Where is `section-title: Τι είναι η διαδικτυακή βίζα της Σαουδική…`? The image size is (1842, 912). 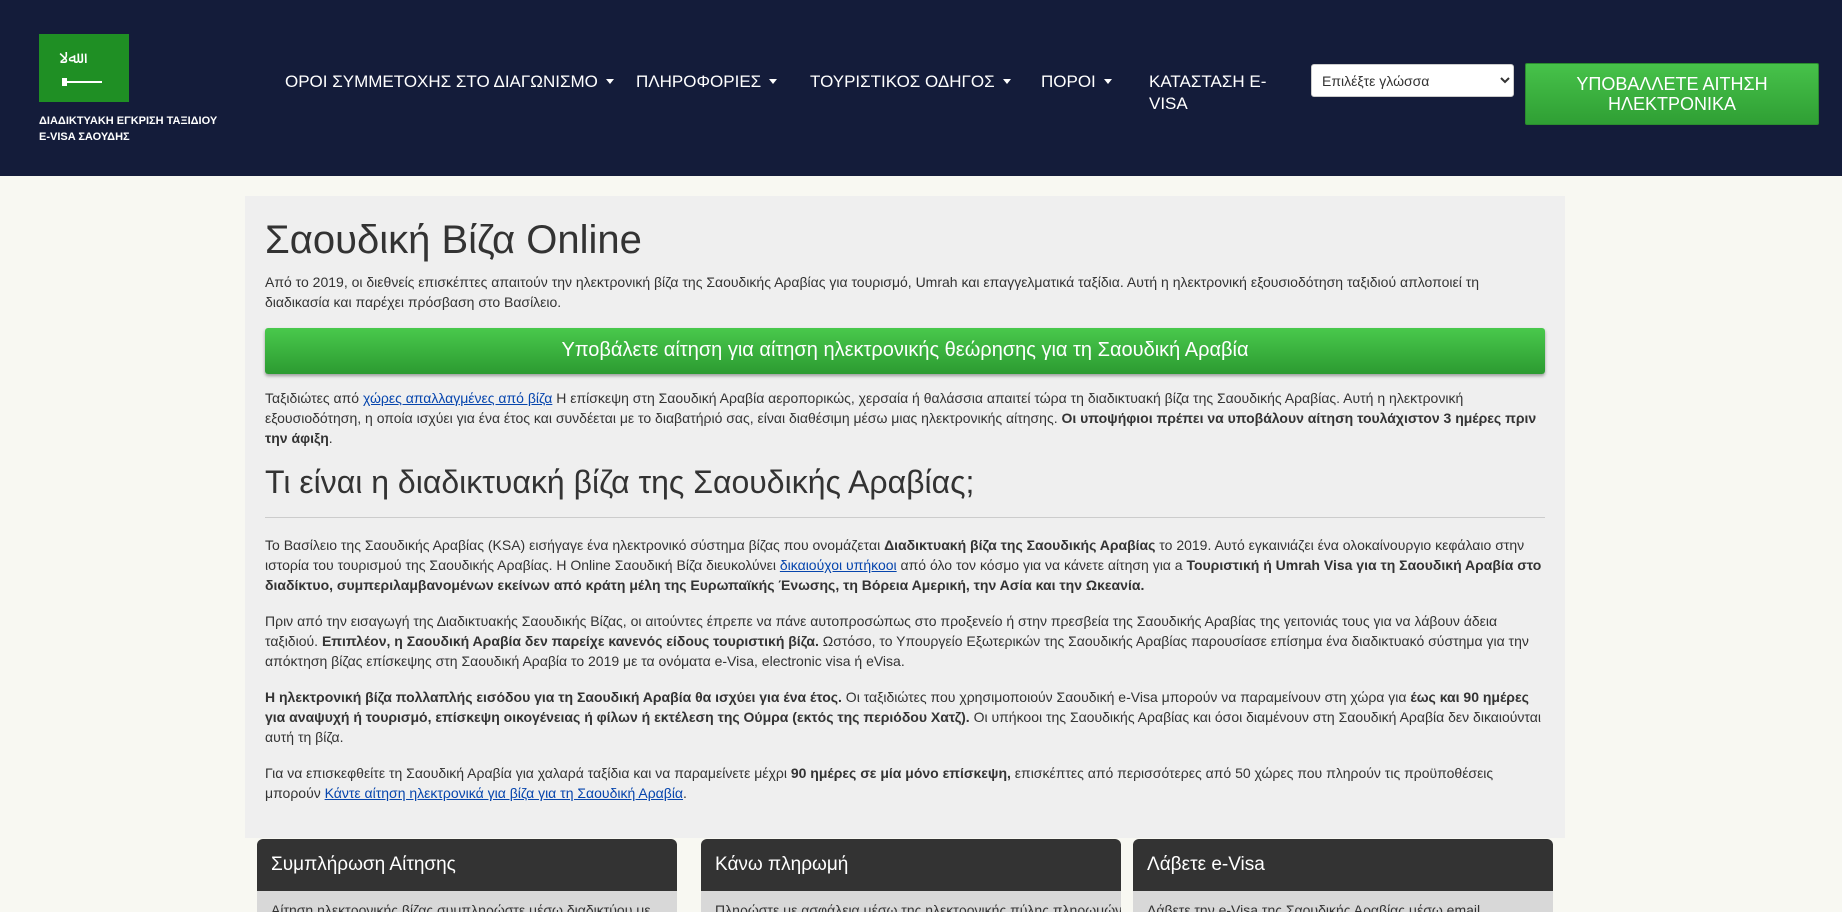
section-title: Τι είναι η διαδικτυακή βίζα της Σαουδική… is located at coordinates (620, 482).